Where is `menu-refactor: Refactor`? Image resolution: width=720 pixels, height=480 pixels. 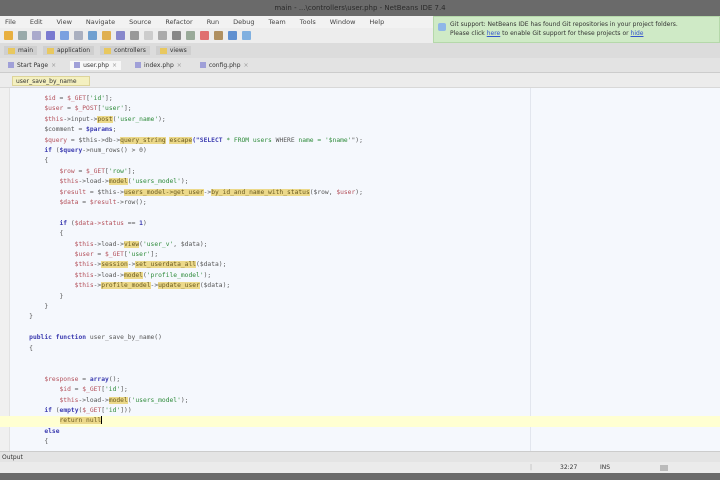
menu-refactor: Refactor is located at coordinates (178, 22).